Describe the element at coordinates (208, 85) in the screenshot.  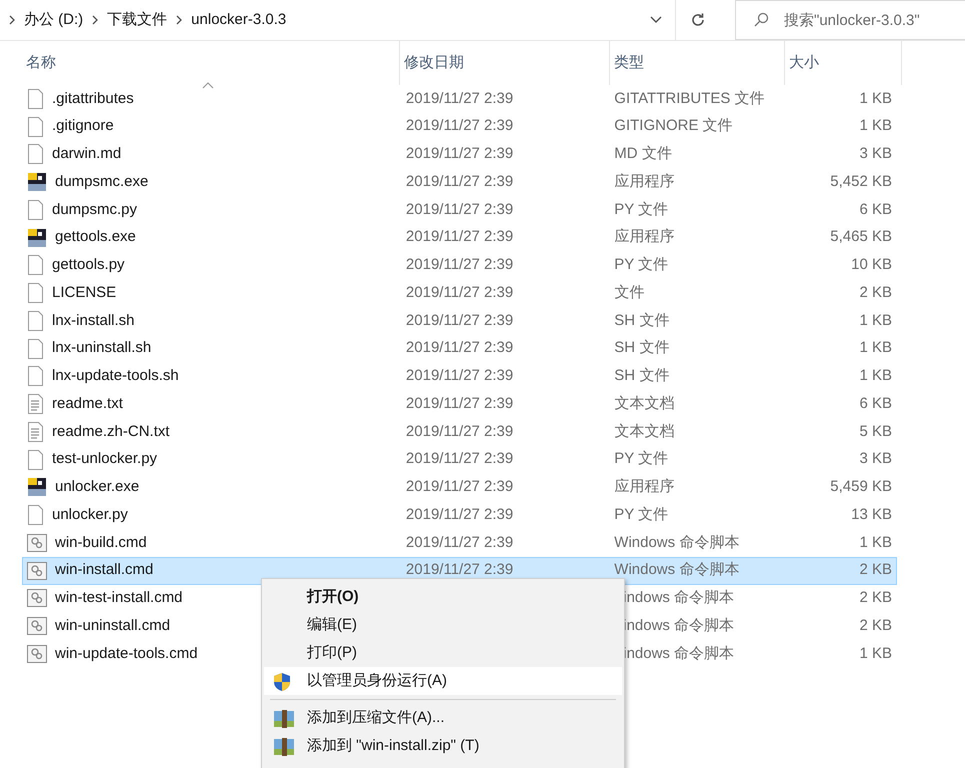
I see `sort-icon` at that location.